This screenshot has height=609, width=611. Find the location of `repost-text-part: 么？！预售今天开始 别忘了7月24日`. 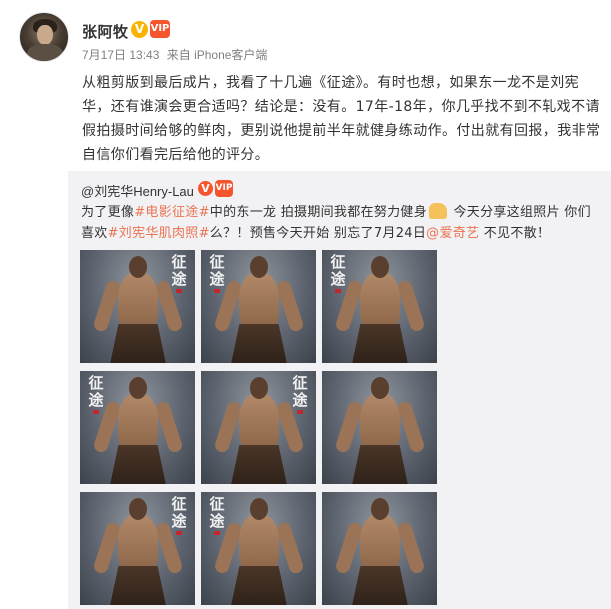

repost-text-part: 么？！预售今天开始 别忘了7月24日 is located at coordinates (318, 233).